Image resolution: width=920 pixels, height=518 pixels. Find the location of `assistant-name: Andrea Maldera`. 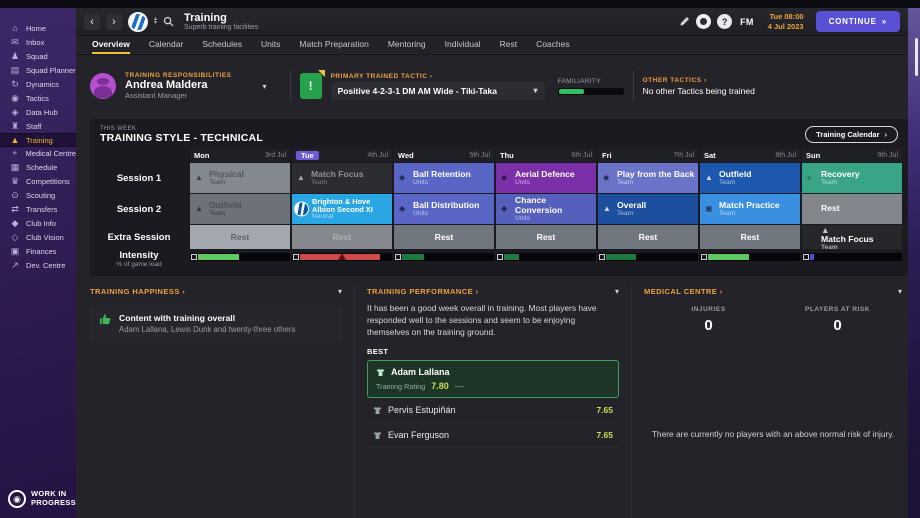

assistant-name: Andrea Maldera is located at coordinates (178, 85).